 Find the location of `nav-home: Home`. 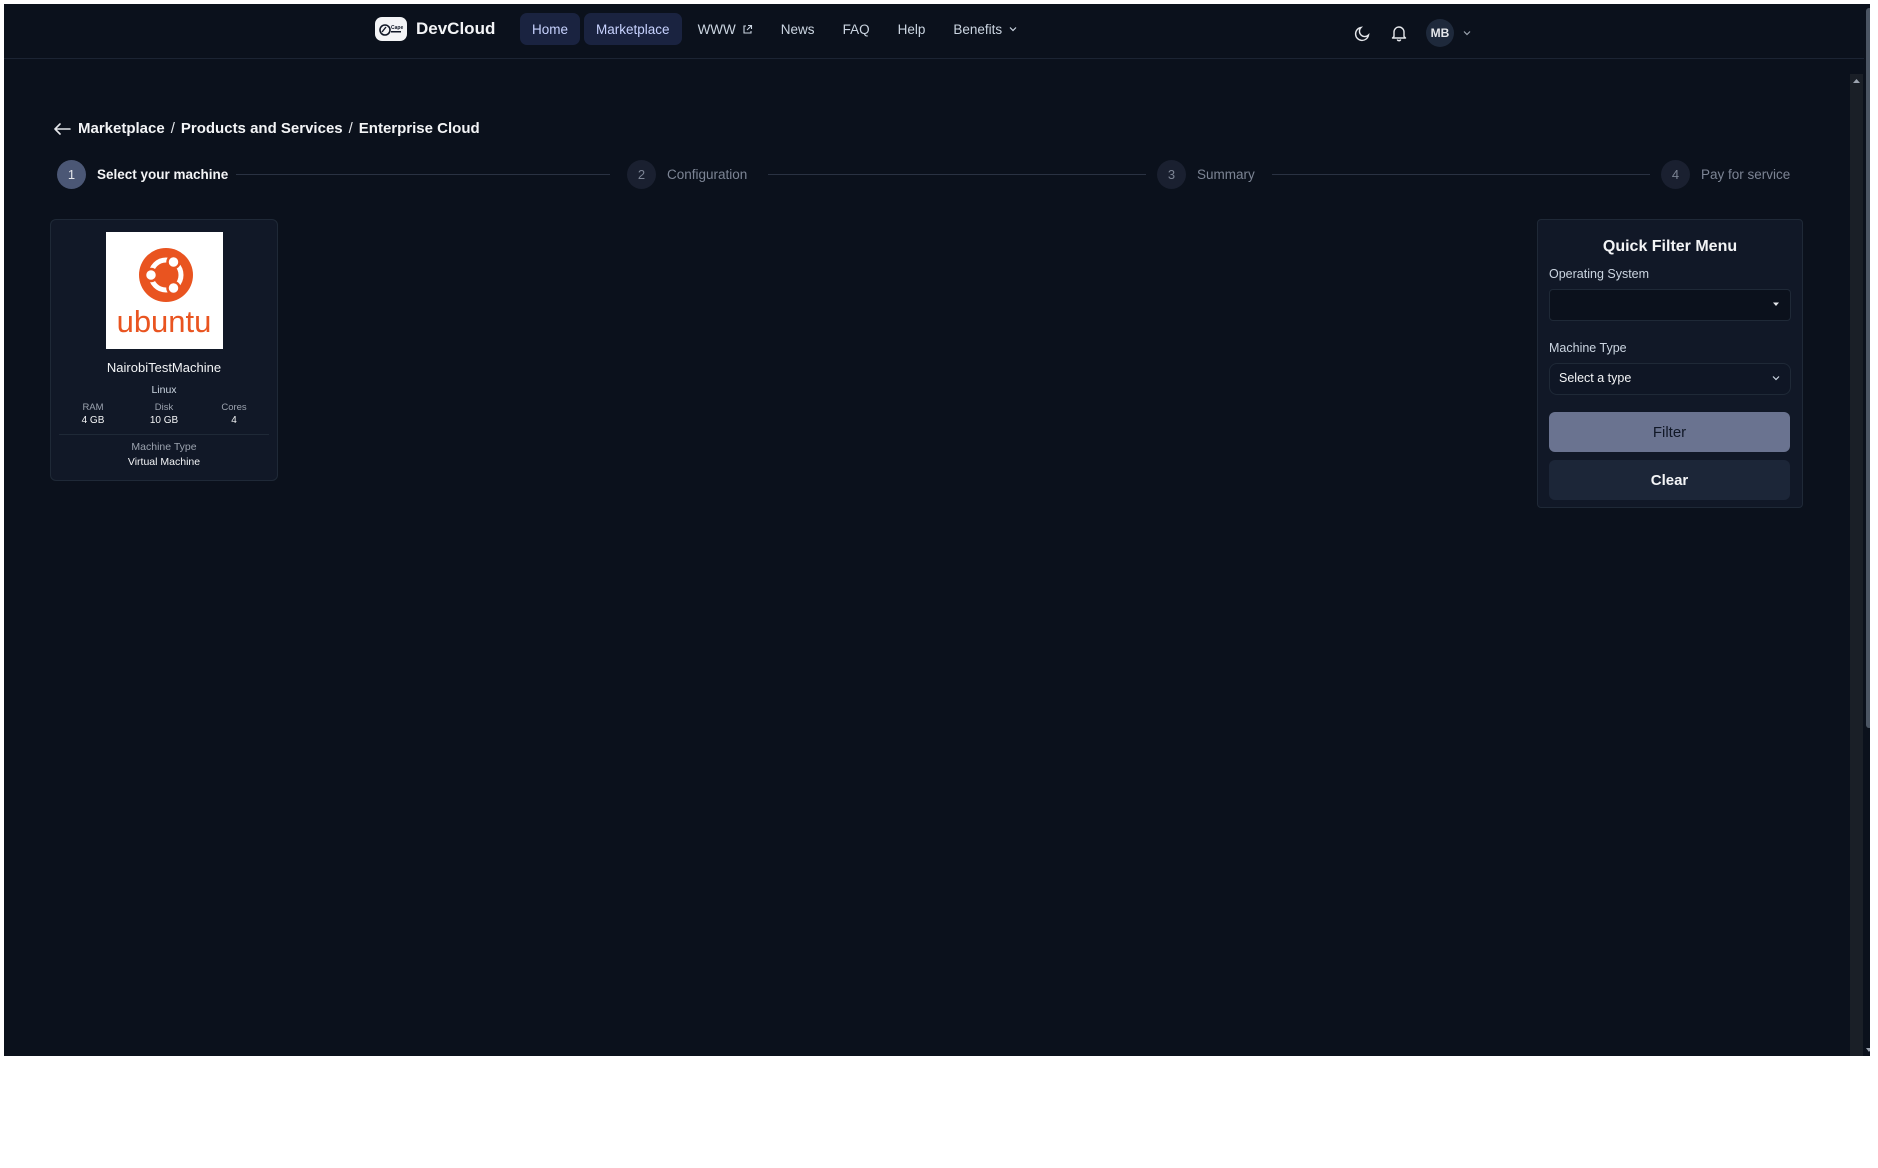

nav-home: Home is located at coordinates (550, 29).